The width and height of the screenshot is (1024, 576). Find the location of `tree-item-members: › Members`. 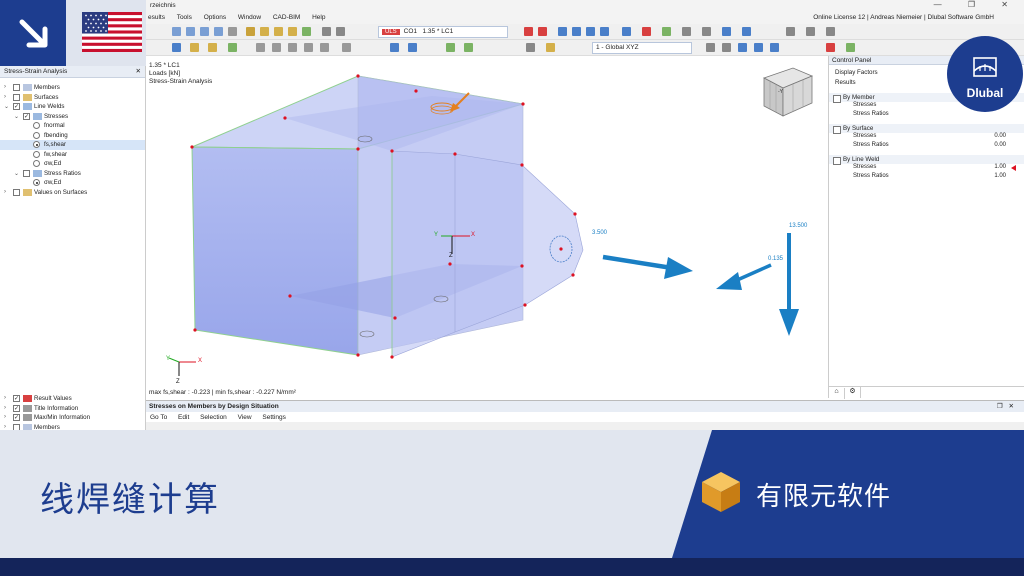

tree-item-members: › Members is located at coordinates (72, 88).